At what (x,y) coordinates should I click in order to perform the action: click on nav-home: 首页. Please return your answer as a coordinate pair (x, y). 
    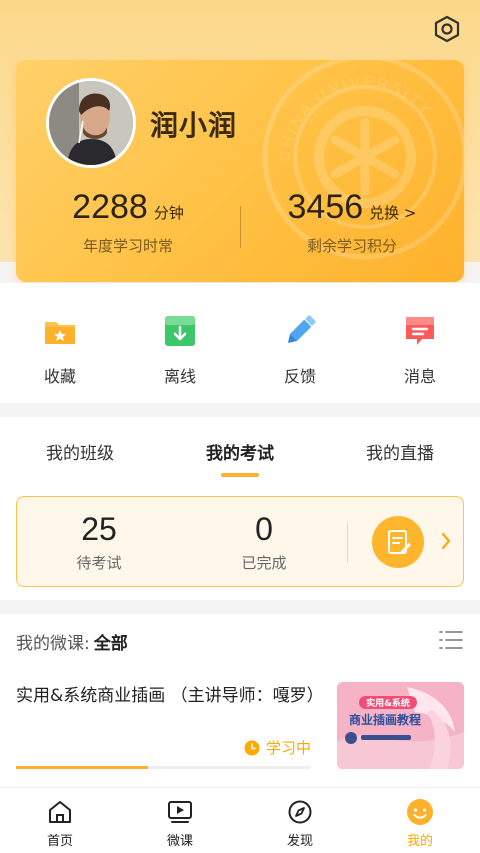
    Looking at the image, I should click on (60, 820).